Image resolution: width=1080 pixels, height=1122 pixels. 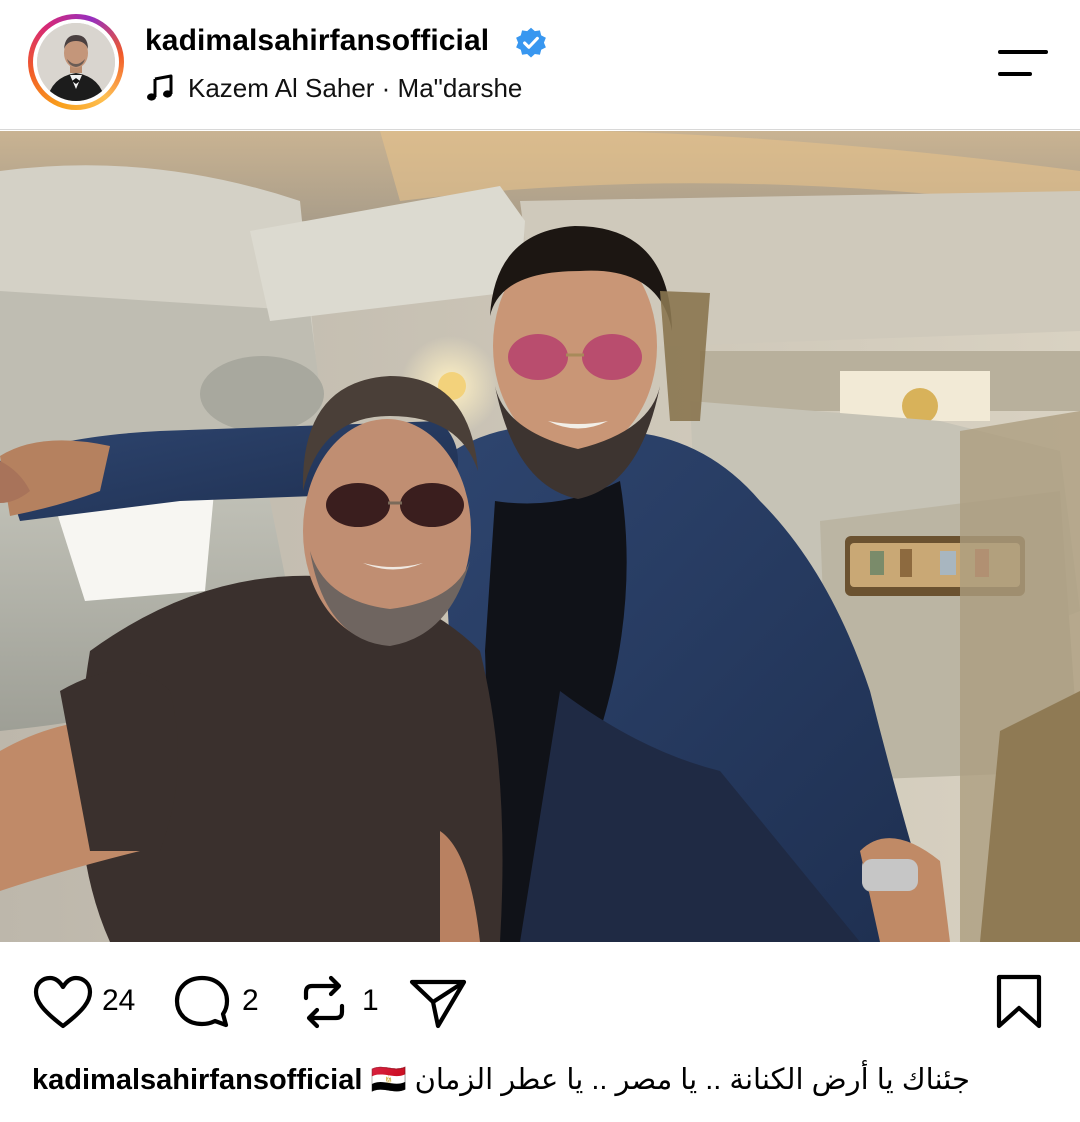 I want to click on story-ring, so click(x=76, y=62).